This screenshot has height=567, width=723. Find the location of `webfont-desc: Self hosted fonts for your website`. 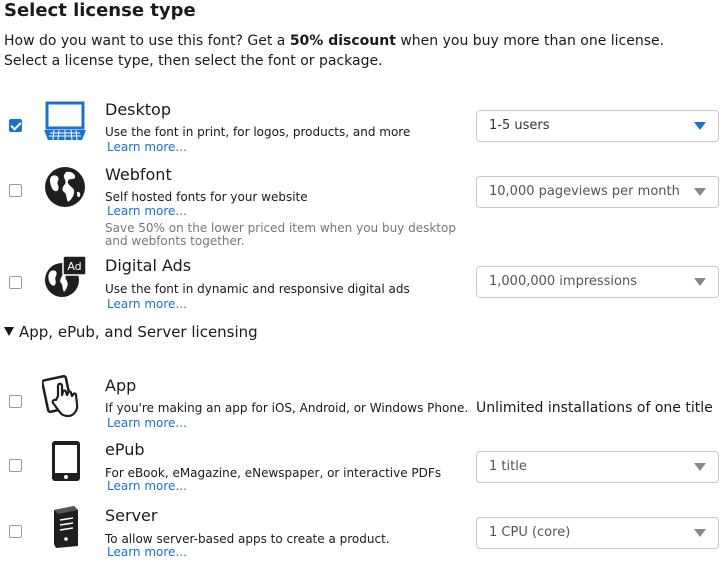

webfont-desc: Self hosted fonts for your website is located at coordinates (206, 197).